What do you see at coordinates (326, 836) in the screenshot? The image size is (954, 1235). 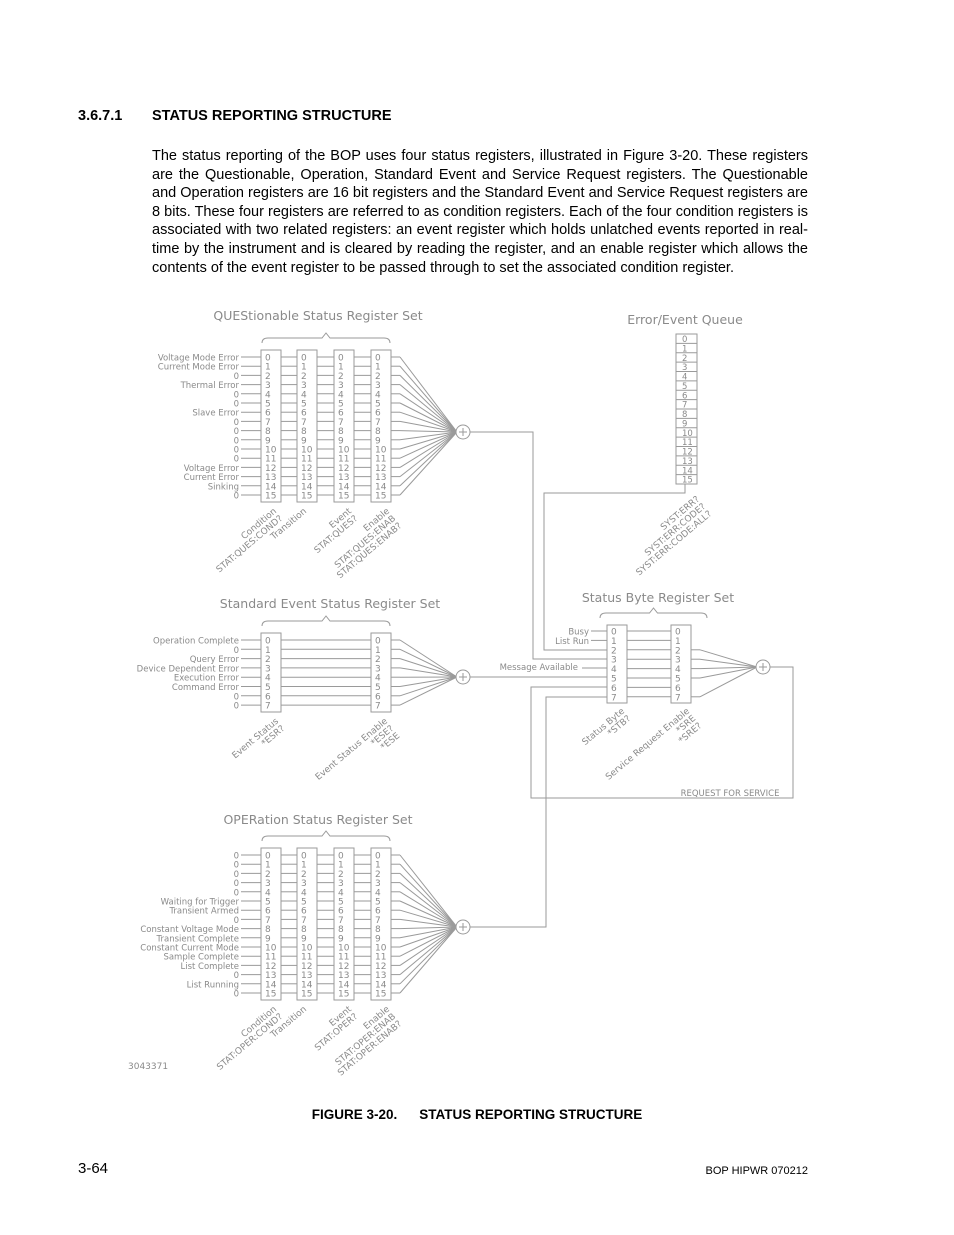 I see `operation-brace` at bounding box center [326, 836].